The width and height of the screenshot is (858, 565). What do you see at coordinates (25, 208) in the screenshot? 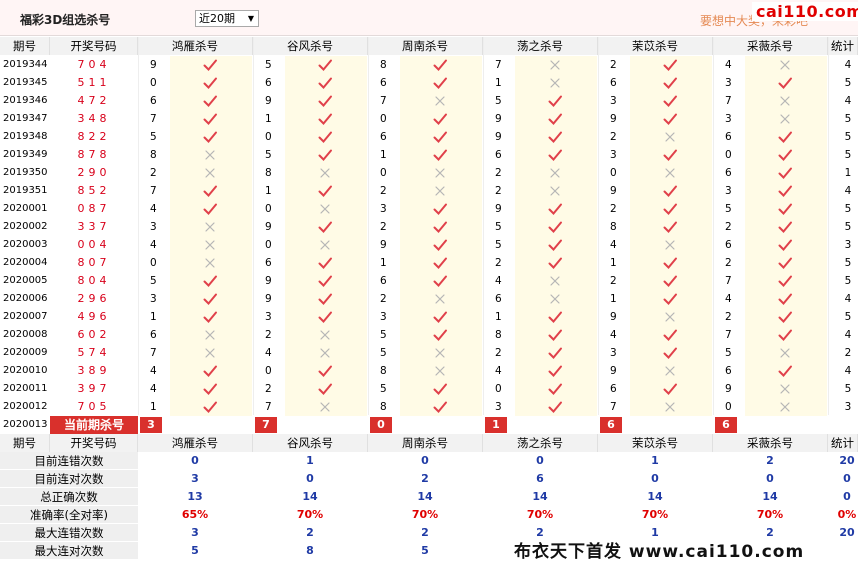
I see `period-cell: 2020001` at bounding box center [25, 208].